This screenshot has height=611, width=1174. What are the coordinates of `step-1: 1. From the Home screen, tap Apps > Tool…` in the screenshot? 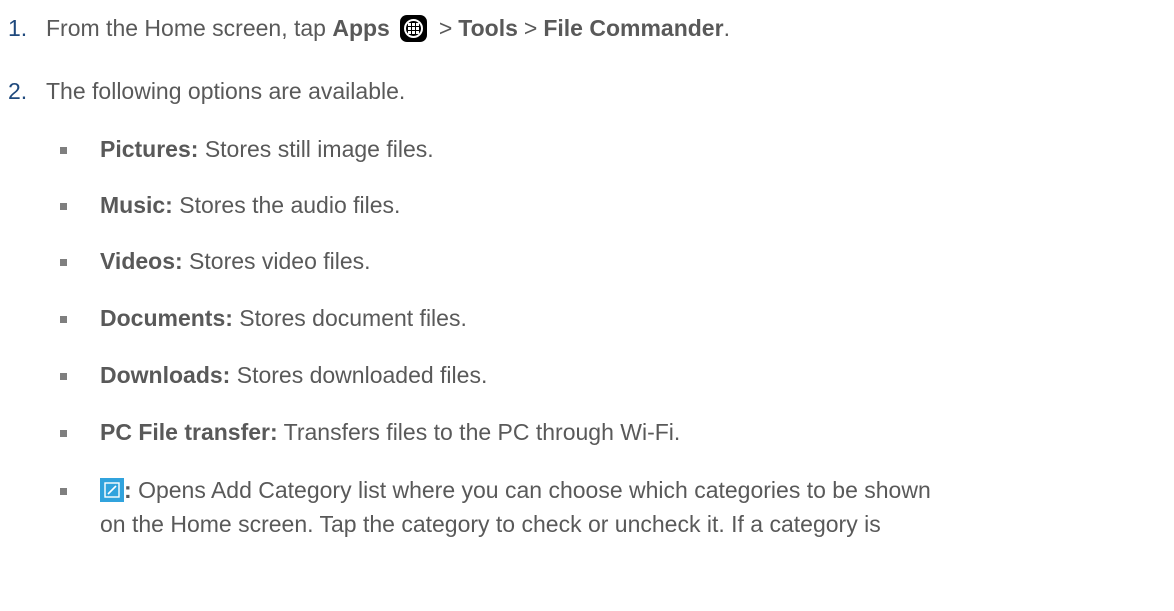 It's located at (369, 28).